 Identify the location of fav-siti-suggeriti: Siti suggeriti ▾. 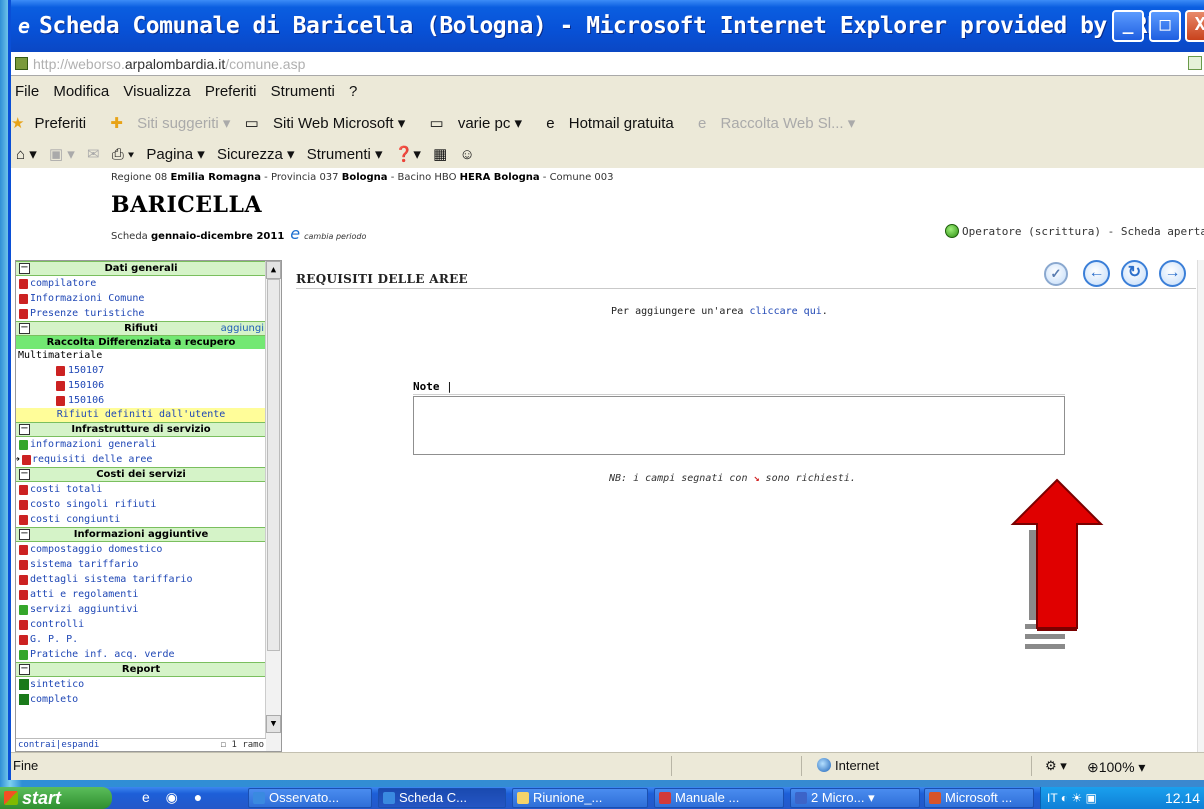
(183, 123).